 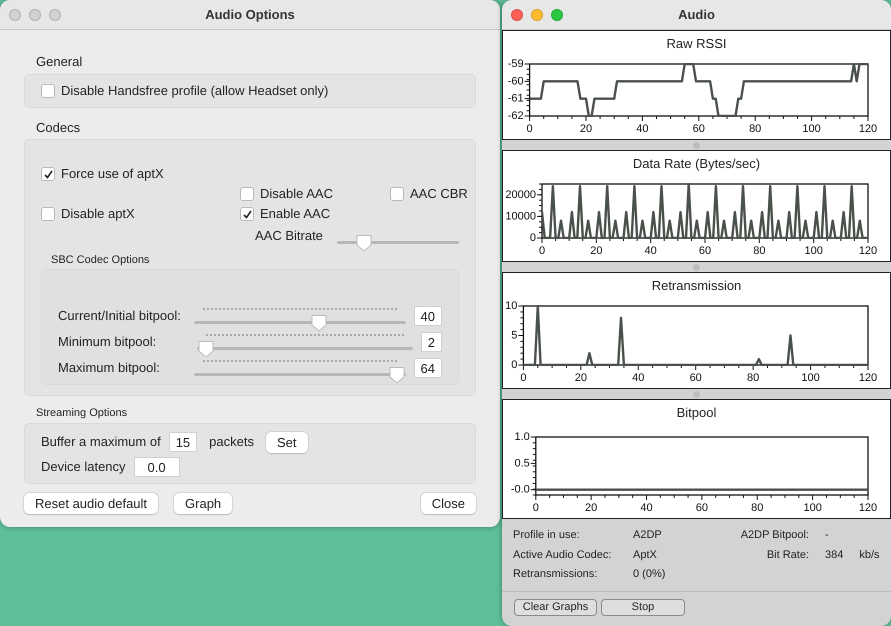 What do you see at coordinates (775, 535) in the screenshot?
I see `stat-label: A2DP Bitpool:` at bounding box center [775, 535].